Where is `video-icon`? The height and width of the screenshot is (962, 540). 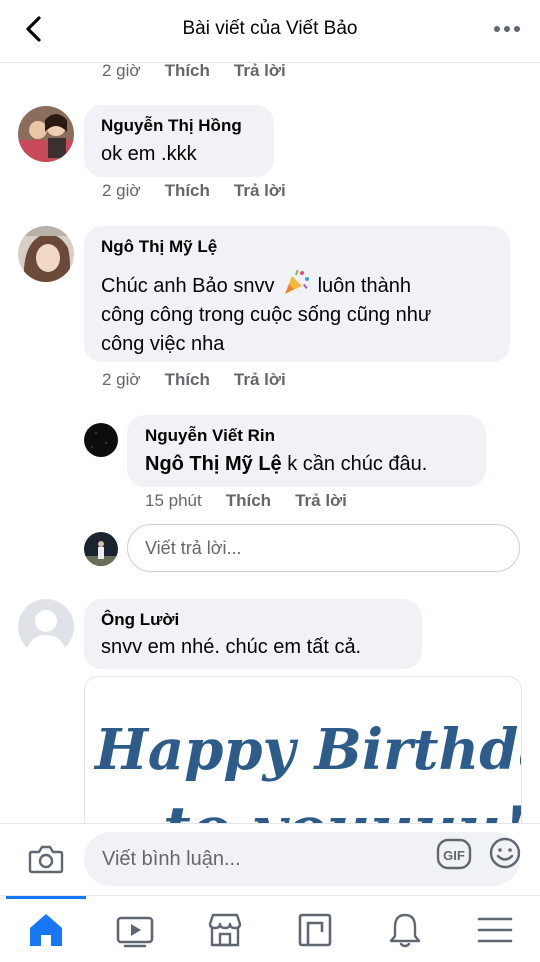 video-icon is located at coordinates (135, 930).